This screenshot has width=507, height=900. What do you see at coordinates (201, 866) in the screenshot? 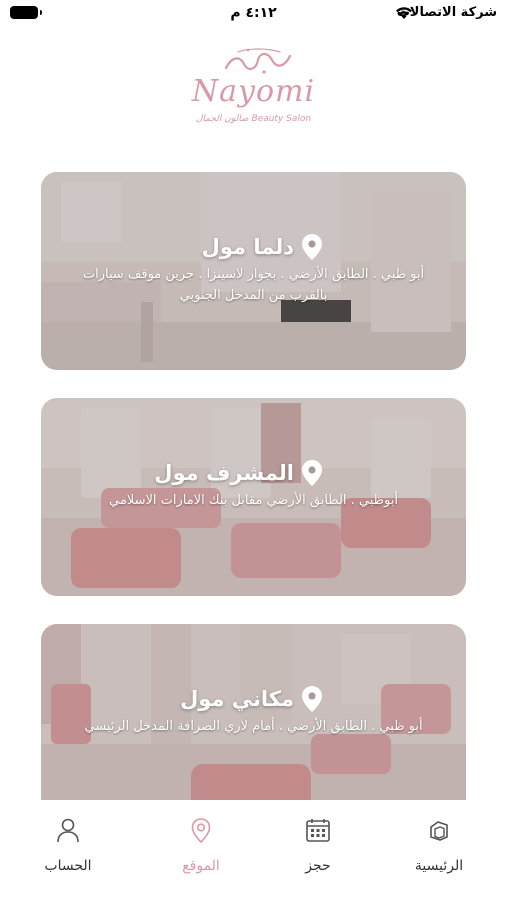
I see `tab-location-label: الموقع` at bounding box center [201, 866].